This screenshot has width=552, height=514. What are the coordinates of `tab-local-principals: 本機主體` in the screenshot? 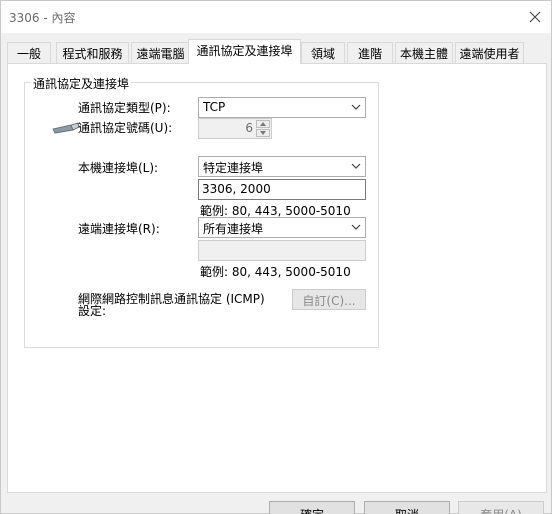 It's located at (424, 52).